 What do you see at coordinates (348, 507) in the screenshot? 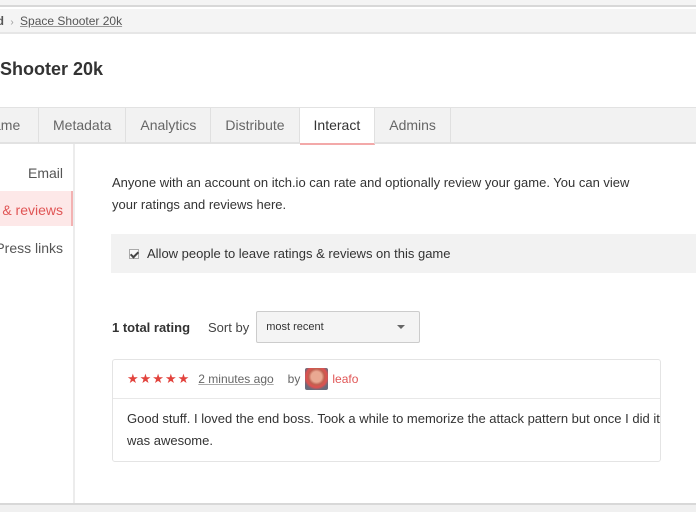
I see `bottom-strip` at bounding box center [348, 507].